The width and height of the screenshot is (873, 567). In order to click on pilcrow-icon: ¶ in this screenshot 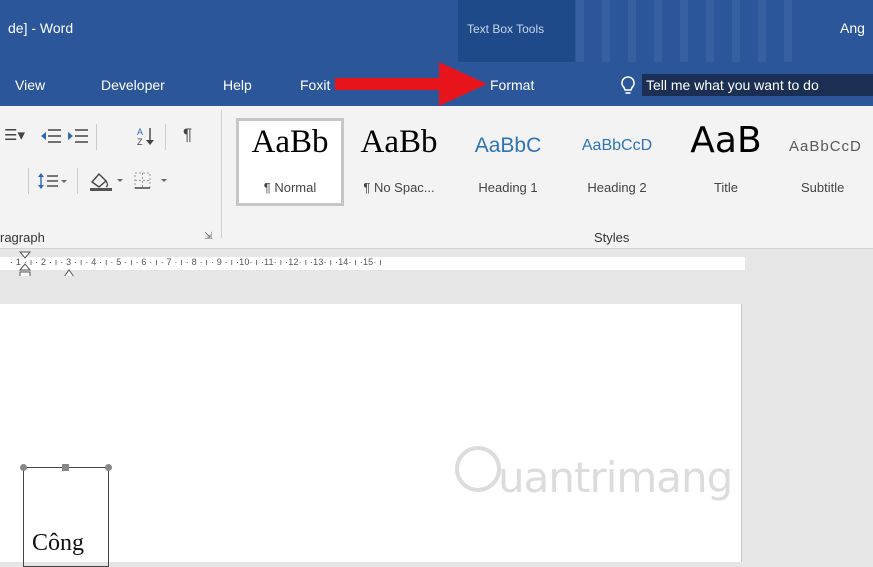, I will do `click(187, 135)`.